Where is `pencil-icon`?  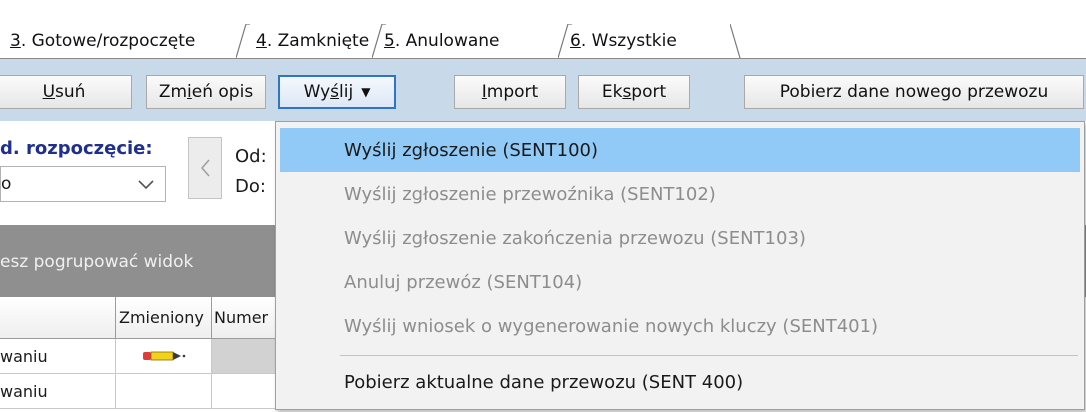
pencil-icon is located at coordinates (163, 356).